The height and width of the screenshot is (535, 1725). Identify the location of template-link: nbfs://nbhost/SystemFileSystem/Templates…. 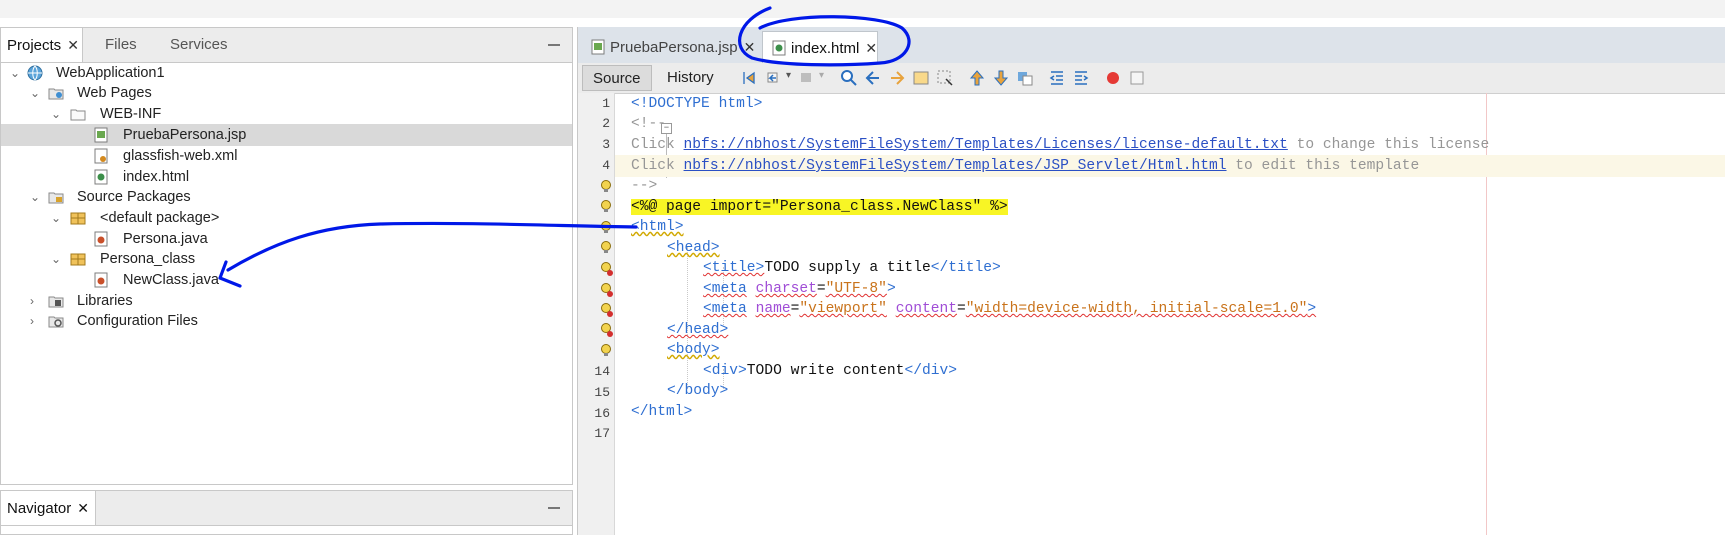
(955, 166).